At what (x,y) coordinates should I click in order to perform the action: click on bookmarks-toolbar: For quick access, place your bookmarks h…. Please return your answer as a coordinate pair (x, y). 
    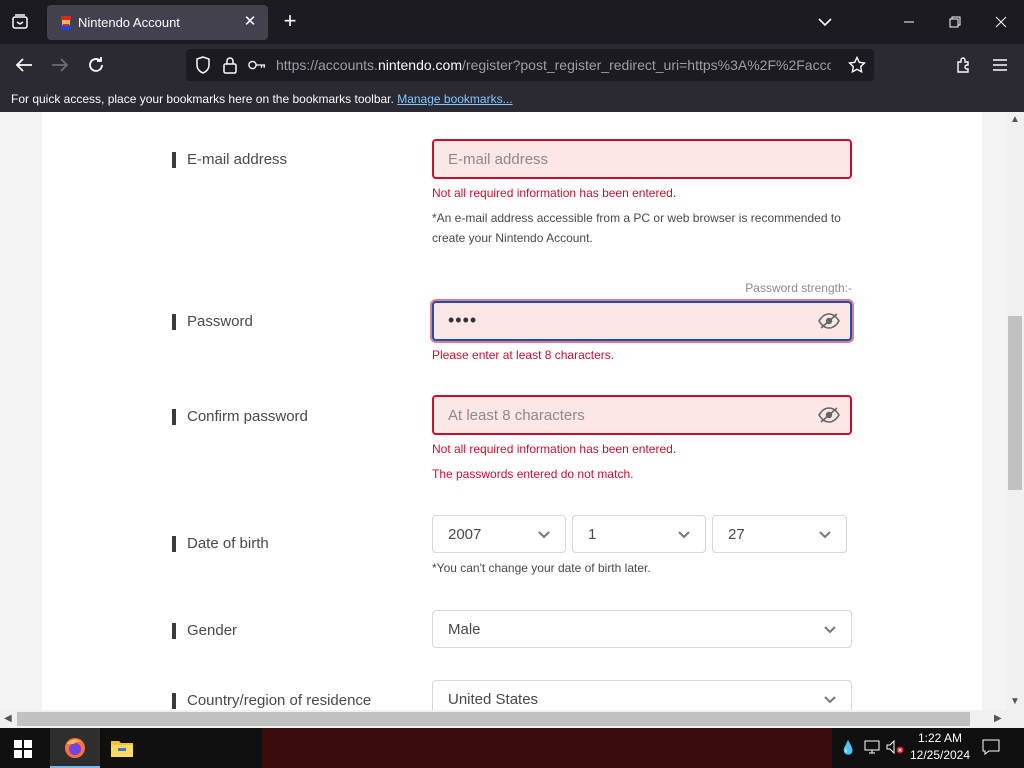
    Looking at the image, I should click on (512, 99).